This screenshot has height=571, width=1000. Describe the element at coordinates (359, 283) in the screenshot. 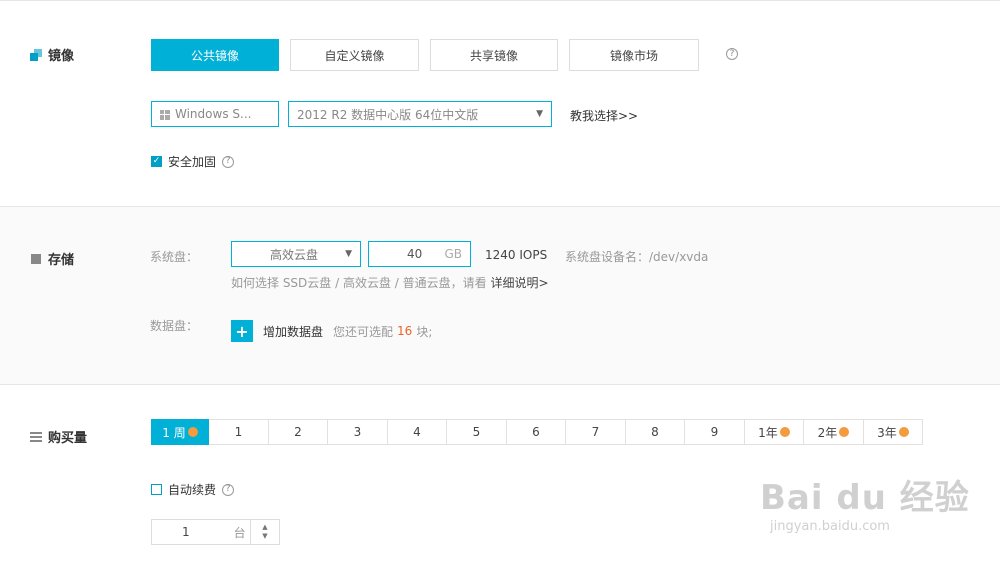

I see `disk-help-text: 如何选择 SSD云盘 / 高效云盘 / 普通云盘，请看` at that location.